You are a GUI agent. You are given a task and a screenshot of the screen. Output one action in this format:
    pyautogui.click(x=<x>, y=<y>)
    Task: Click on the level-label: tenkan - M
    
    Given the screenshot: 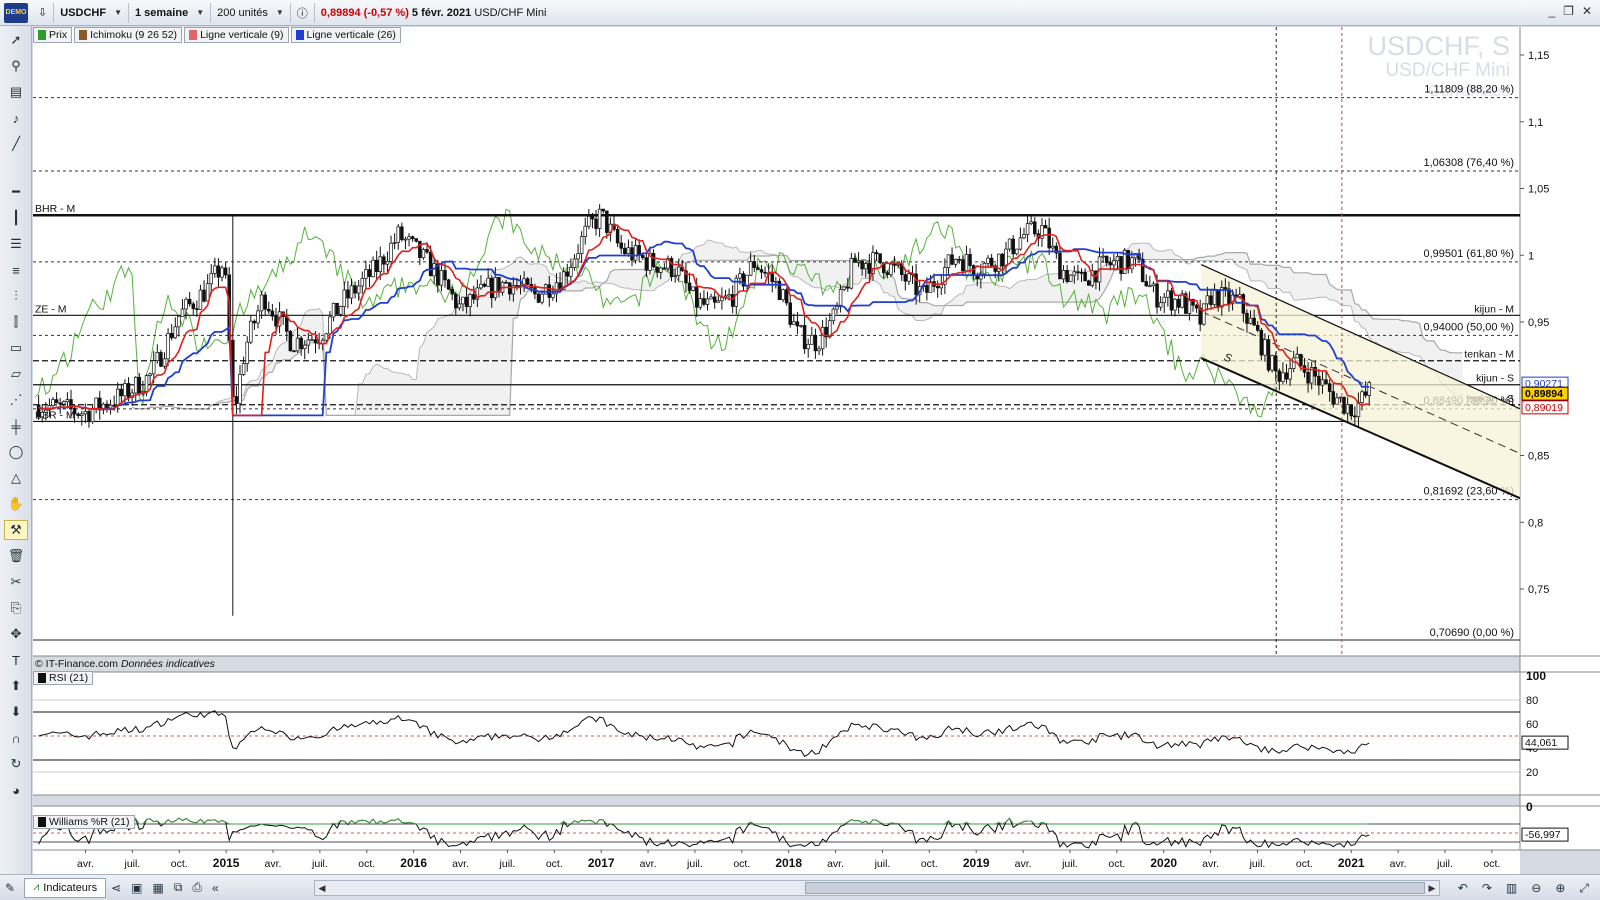 What is the action you would take?
    pyautogui.click(x=1489, y=355)
    